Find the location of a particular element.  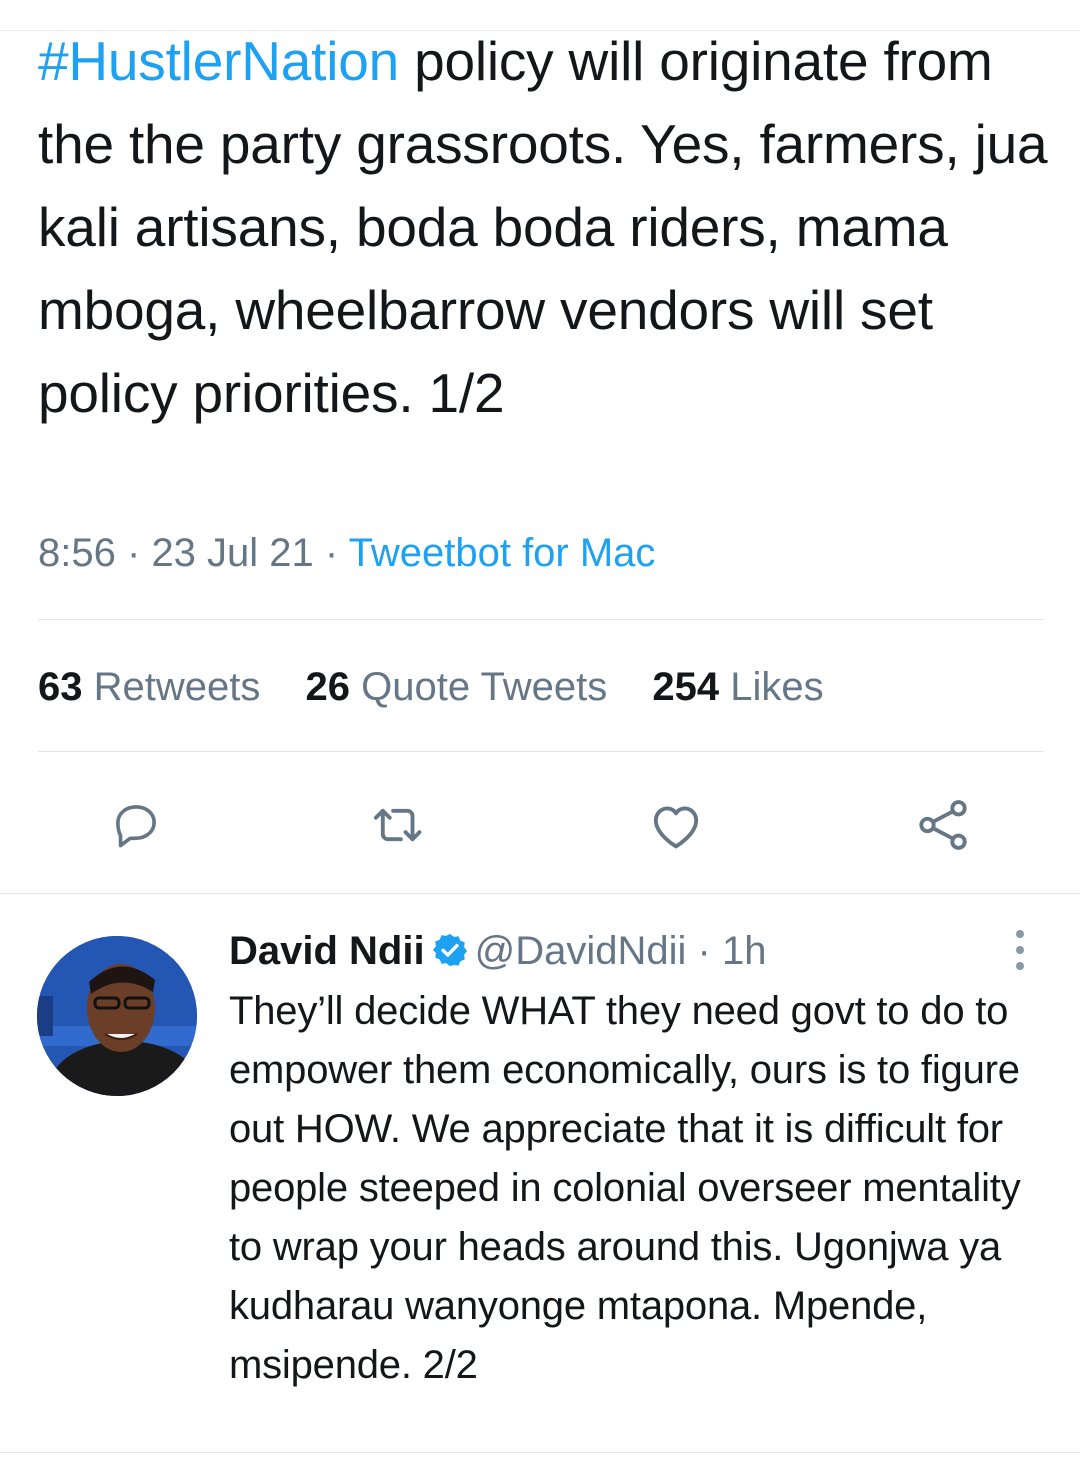

avatar-image is located at coordinates (117, 1016).